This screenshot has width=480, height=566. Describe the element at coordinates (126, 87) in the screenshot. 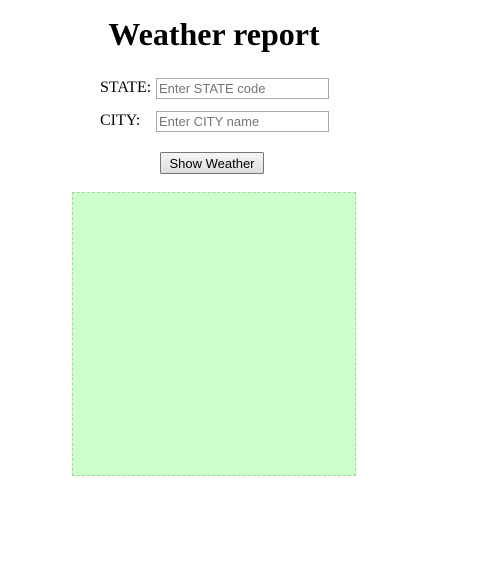

I see `state-label: STATE:` at that location.